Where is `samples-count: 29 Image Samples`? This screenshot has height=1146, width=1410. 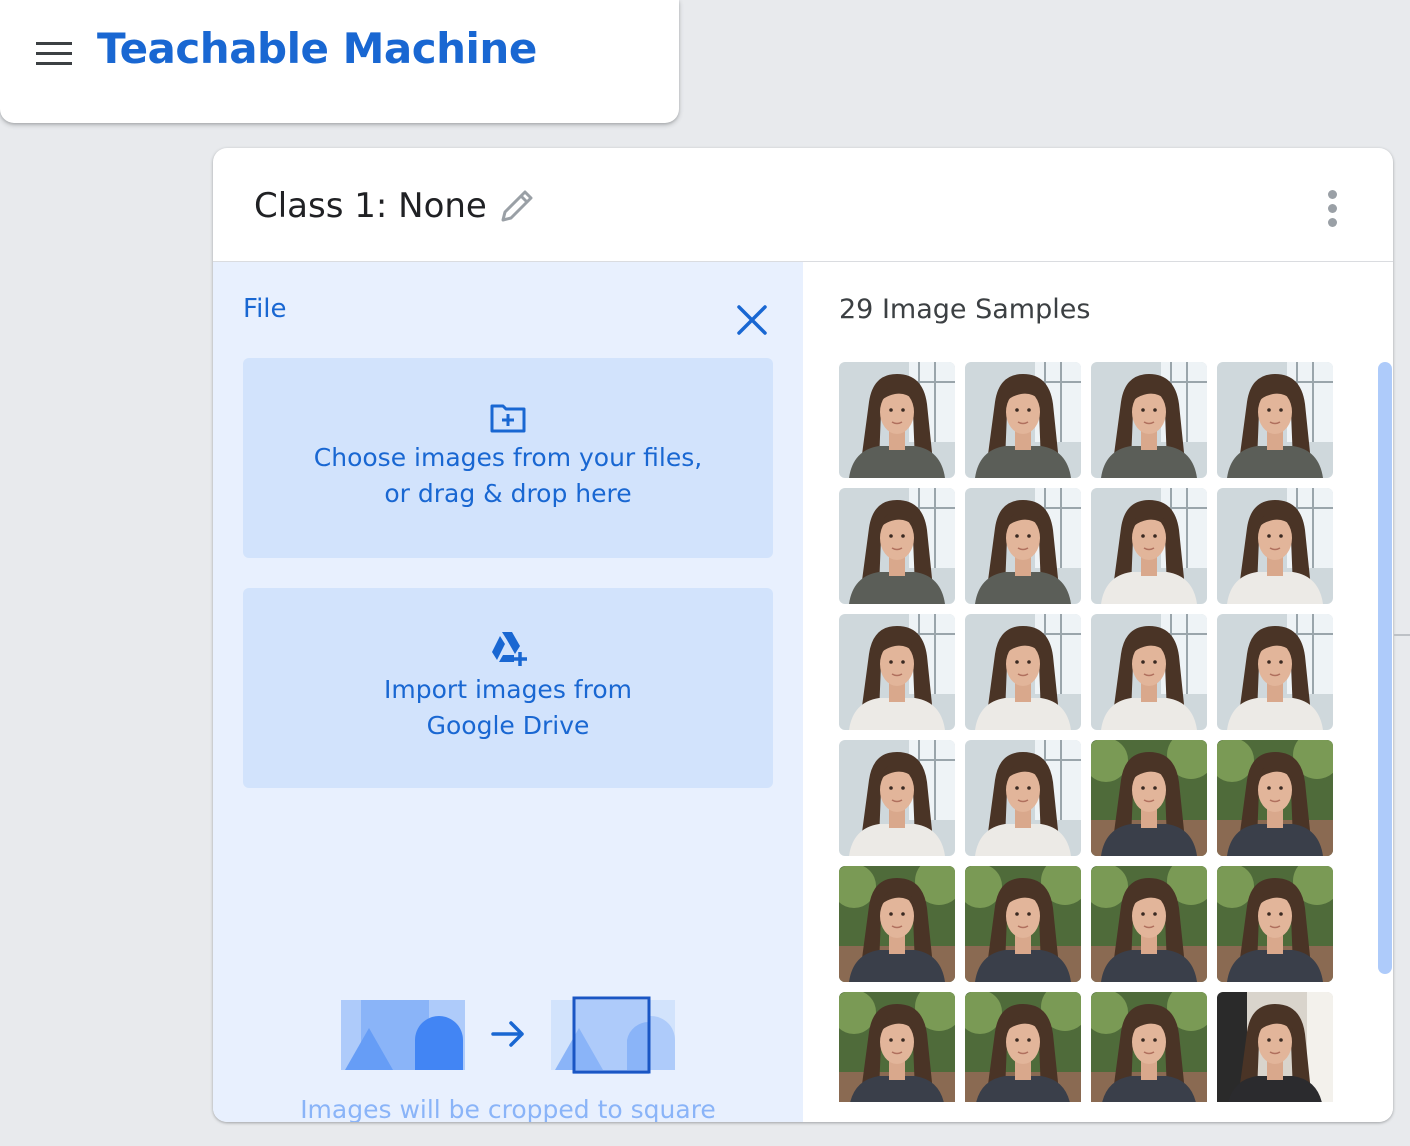
samples-count: 29 Image Samples is located at coordinates (965, 309).